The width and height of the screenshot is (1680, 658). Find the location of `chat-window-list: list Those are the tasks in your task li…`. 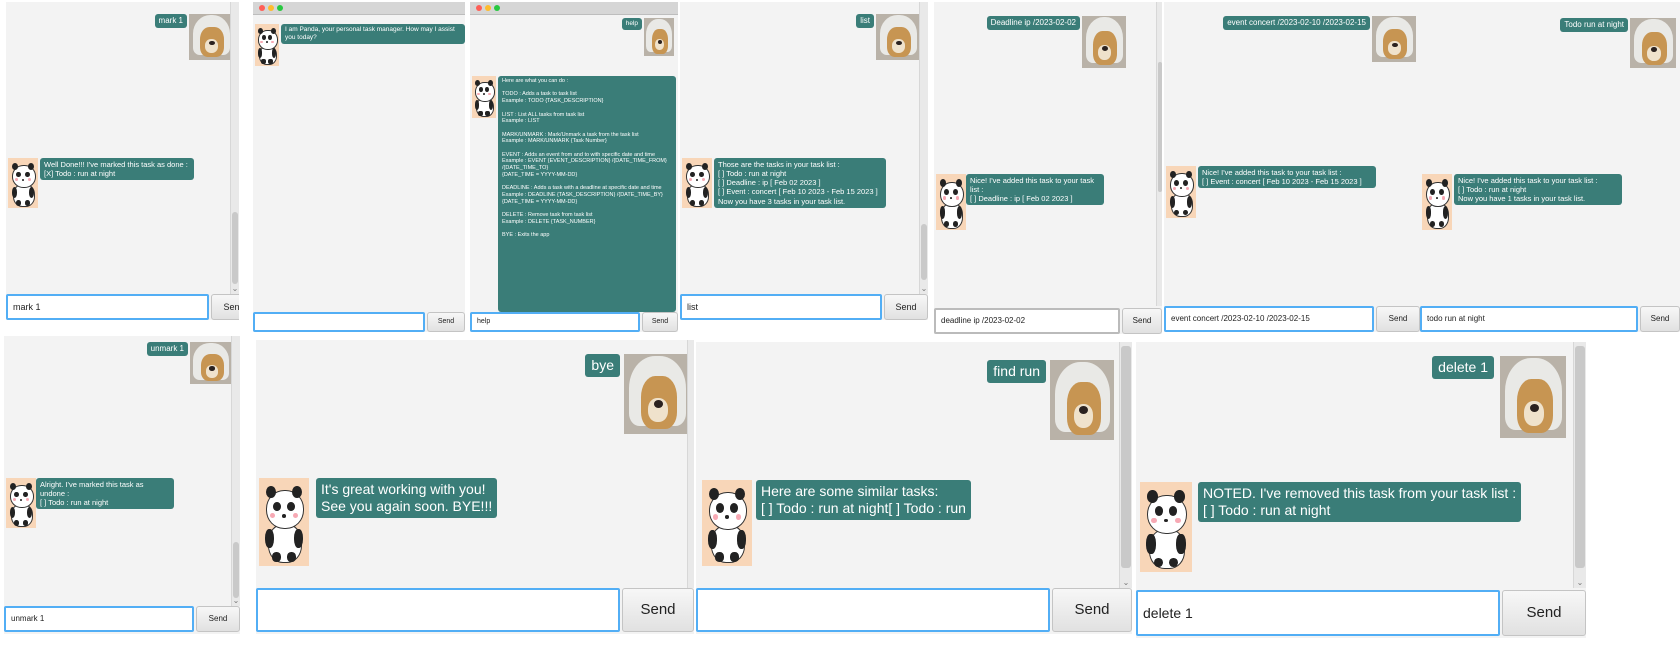

chat-window-list: list Those are the tasks in your task li… is located at coordinates (804, 161).